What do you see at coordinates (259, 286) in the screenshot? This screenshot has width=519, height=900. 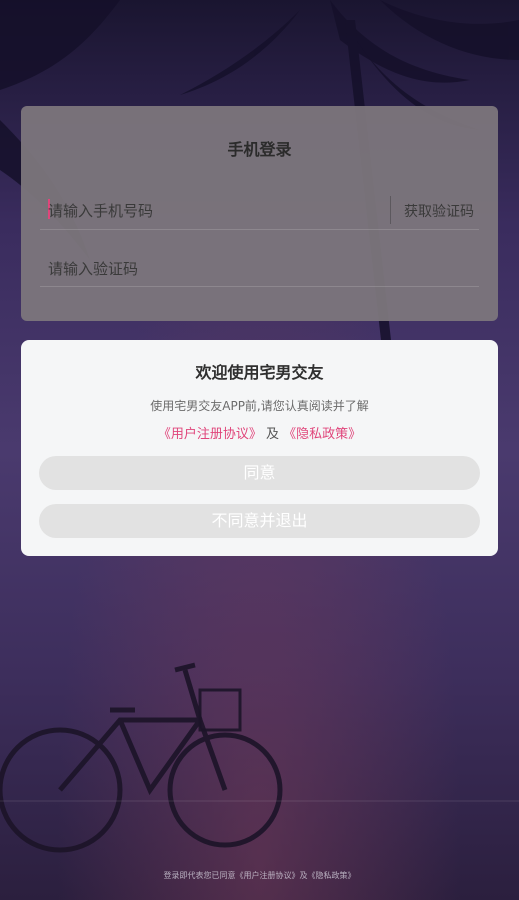 I see `code-underline` at bounding box center [259, 286].